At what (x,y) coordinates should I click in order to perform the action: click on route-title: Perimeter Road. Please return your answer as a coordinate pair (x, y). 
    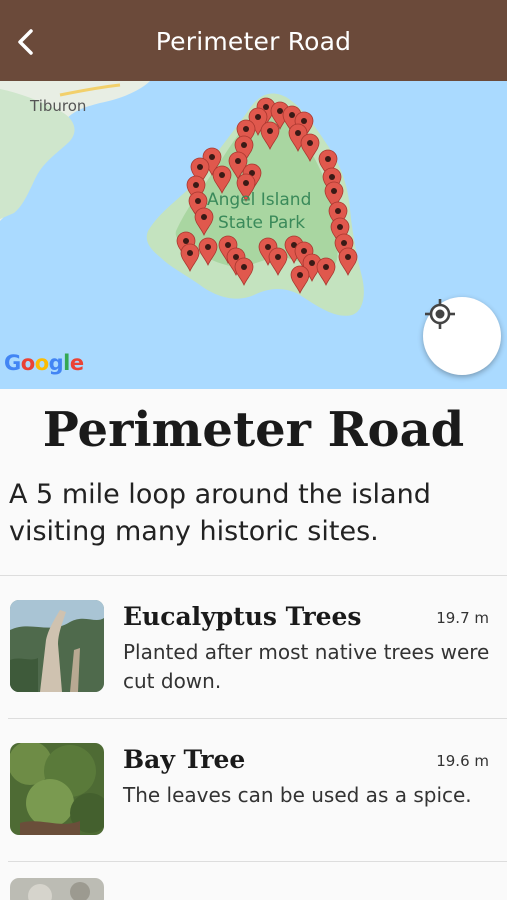
    Looking at the image, I should click on (253, 430).